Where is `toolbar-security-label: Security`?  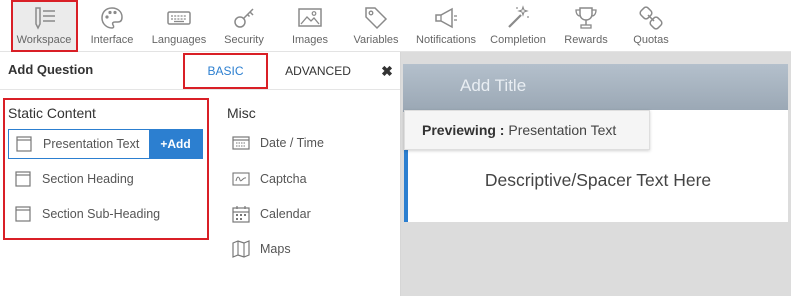 toolbar-security-label: Security is located at coordinates (244, 40).